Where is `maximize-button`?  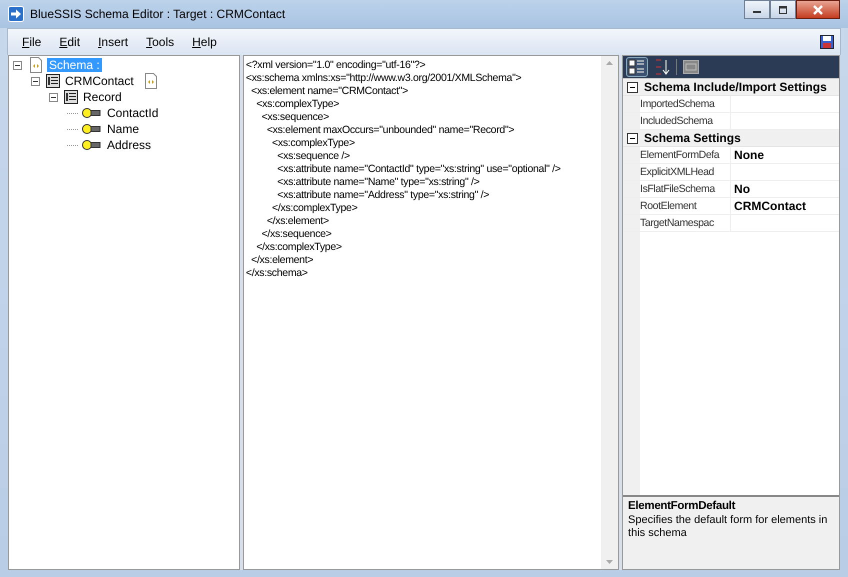 maximize-button is located at coordinates (783, 9).